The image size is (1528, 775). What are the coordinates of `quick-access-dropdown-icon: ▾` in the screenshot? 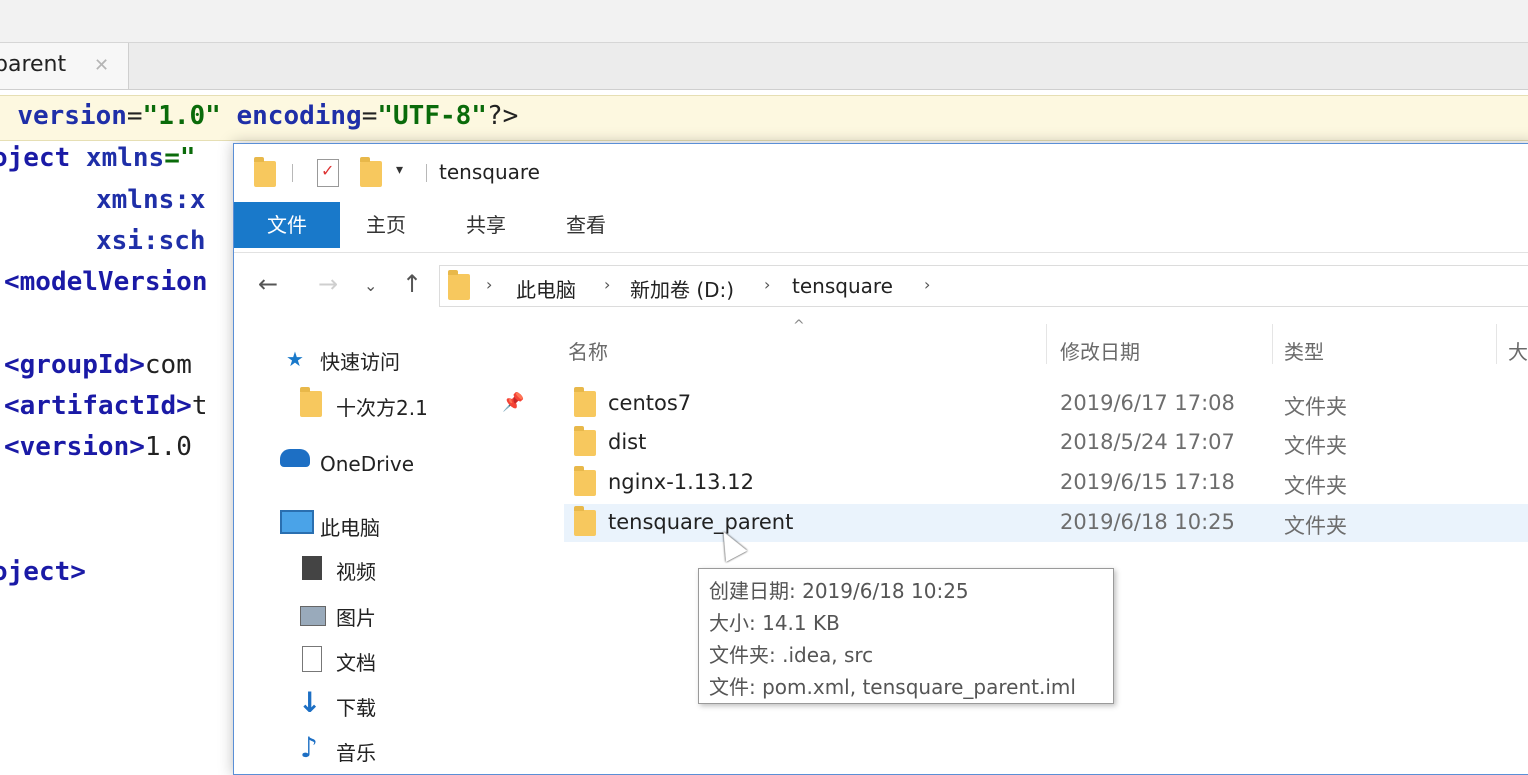 It's located at (399, 170).